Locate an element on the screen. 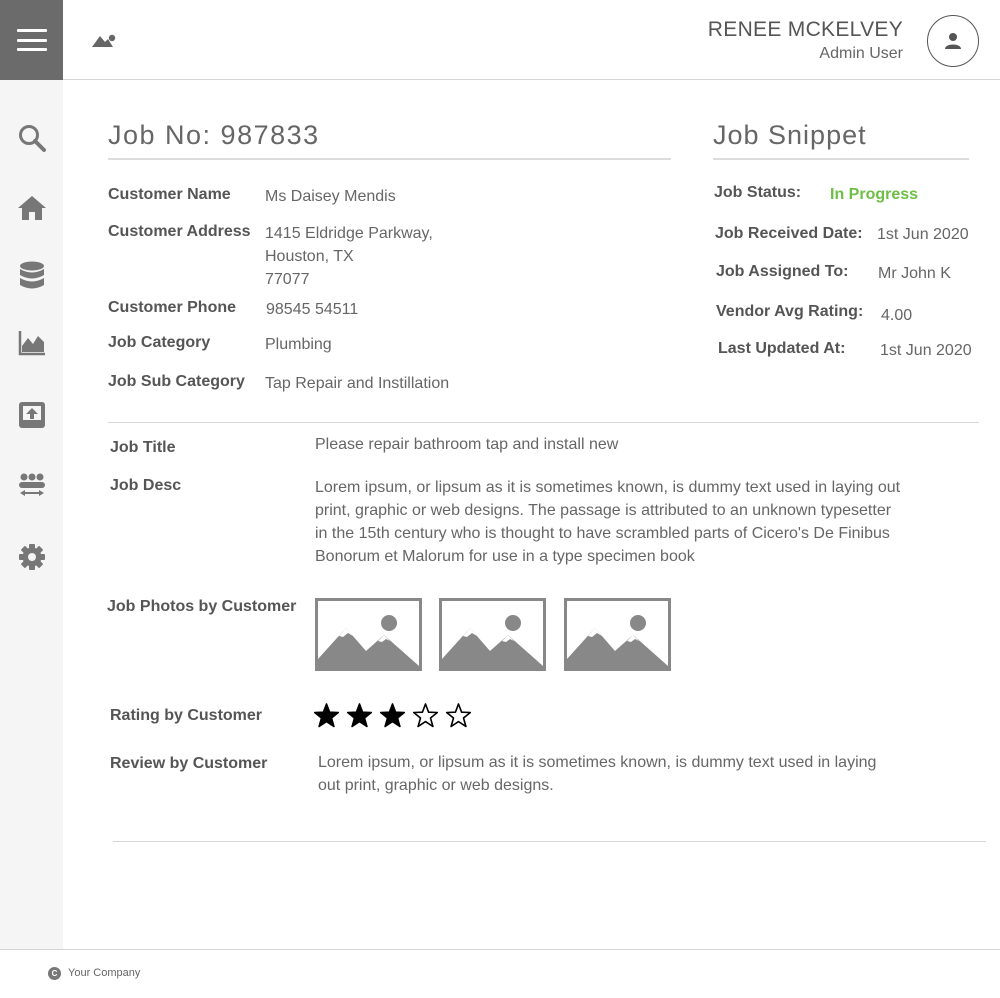  sidebar-item-users-transfer is located at coordinates (32, 486).